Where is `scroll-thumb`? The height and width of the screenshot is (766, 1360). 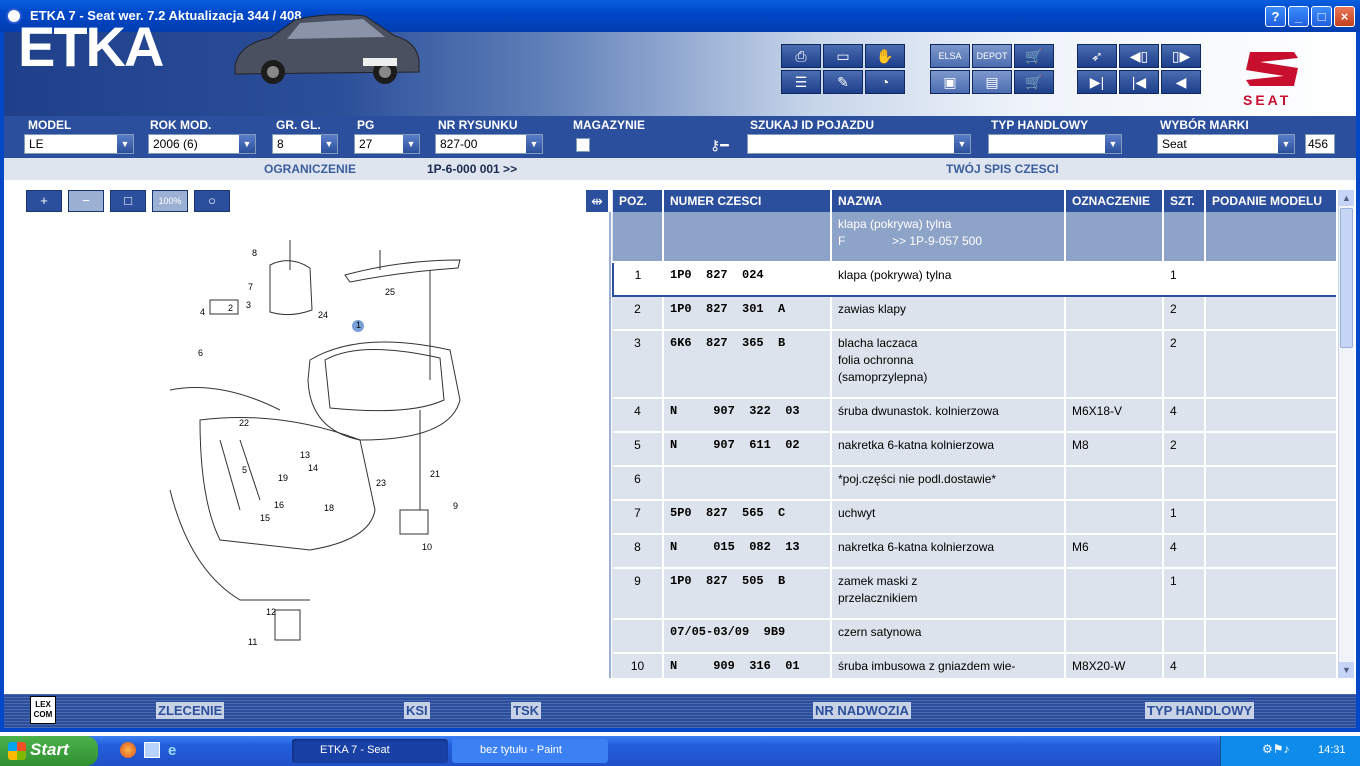
scroll-thumb is located at coordinates (1346, 278).